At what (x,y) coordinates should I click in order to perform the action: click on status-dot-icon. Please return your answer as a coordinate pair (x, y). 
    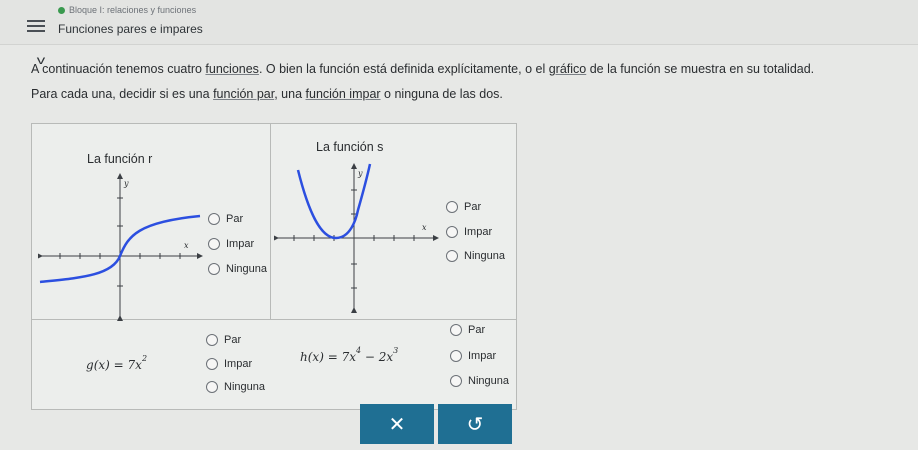
    Looking at the image, I should click on (61, 10).